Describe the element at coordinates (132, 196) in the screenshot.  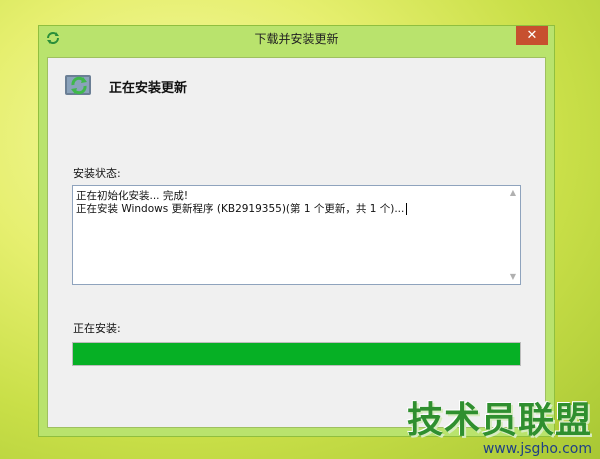
I see `status-line: 正在初始化安装... 完成!` at that location.